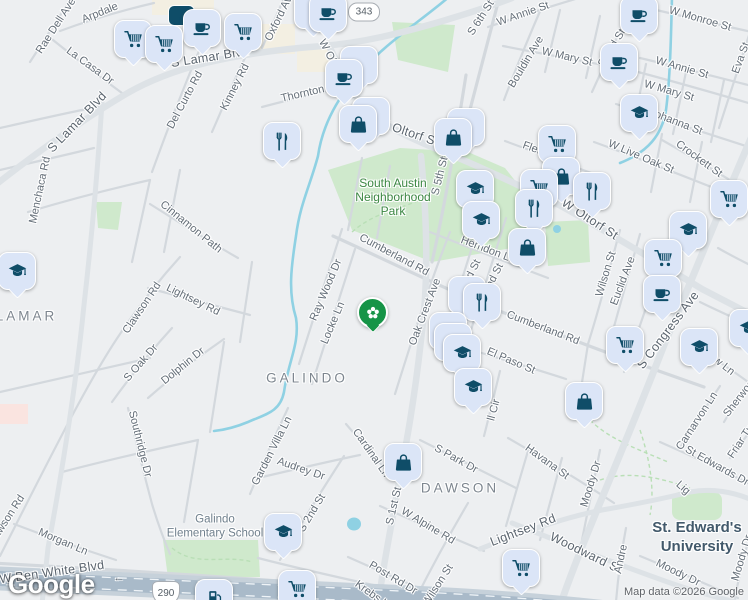  I want to click on map-attribution: Map data ©2026 Google, so click(683, 592).